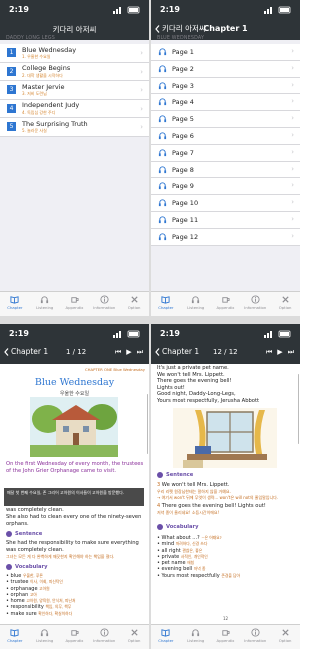  Describe the element at coordinates (225, 136) in the screenshot. I see `page-row: Page 6 ›` at that location.